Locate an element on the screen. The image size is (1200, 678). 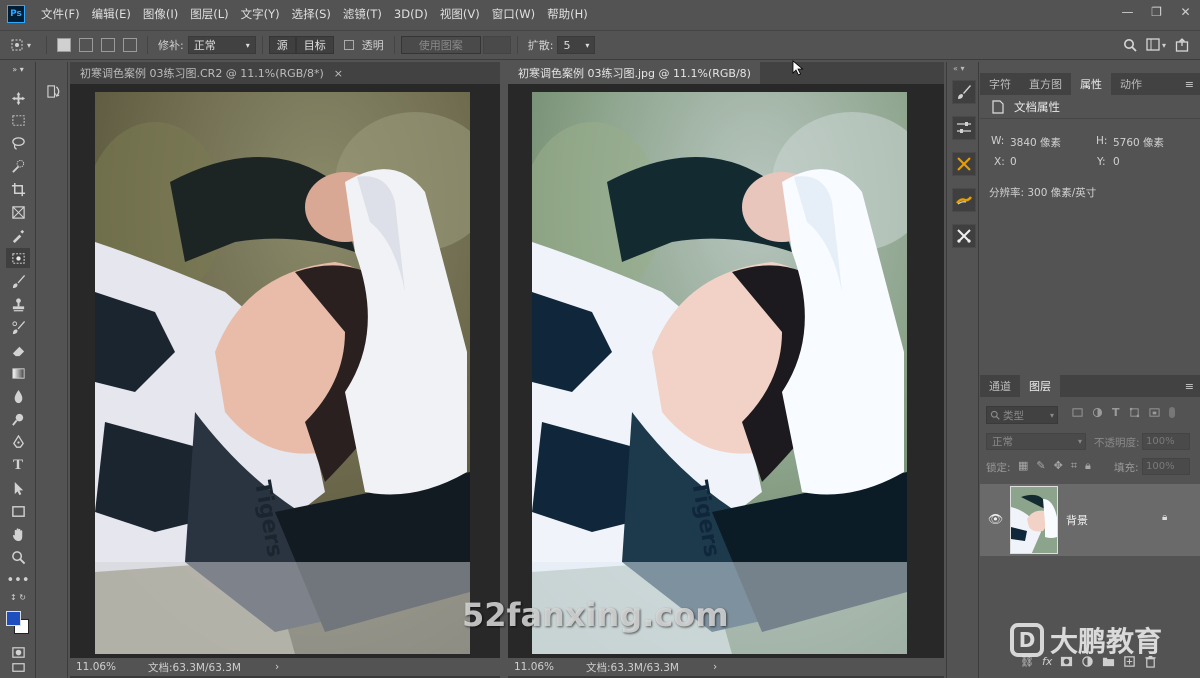
close-tab-icon: × is located at coordinates (338, 73).